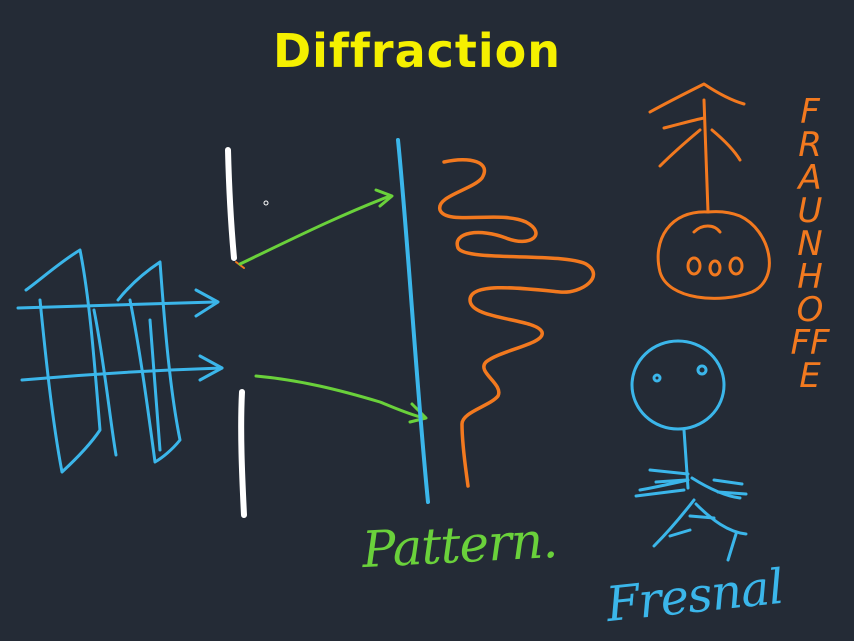 The width and height of the screenshot is (854, 641). What do you see at coordinates (413, 321) in the screenshot?
I see `screen-line` at bounding box center [413, 321].